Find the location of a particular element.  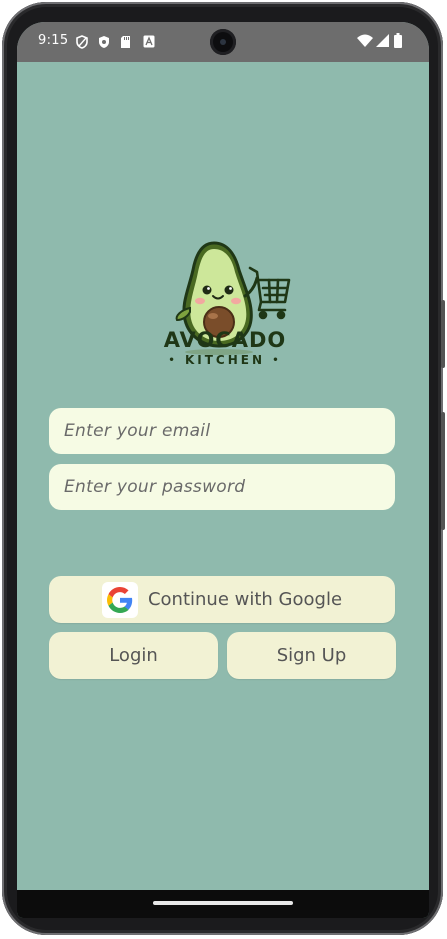

shopping-cart-icon is located at coordinates (269, 293).